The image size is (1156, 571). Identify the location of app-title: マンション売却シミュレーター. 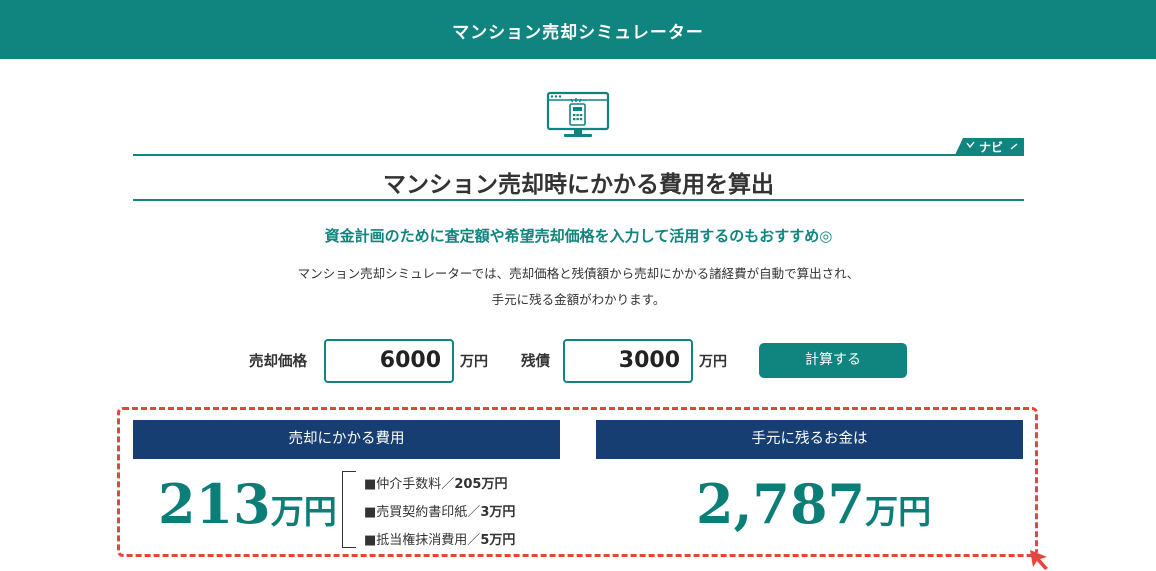
(578, 33).